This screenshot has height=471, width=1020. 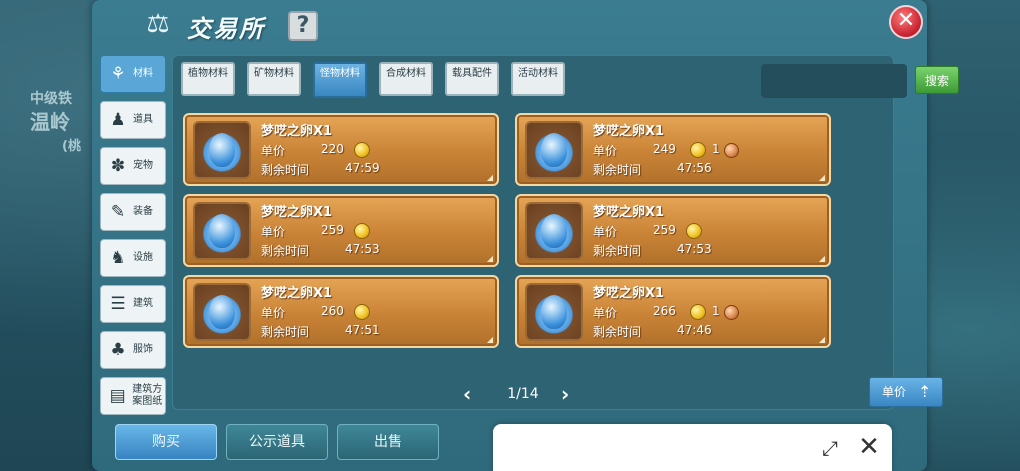 I want to click on sidebar-item-label: 道具, so click(x=143, y=119).